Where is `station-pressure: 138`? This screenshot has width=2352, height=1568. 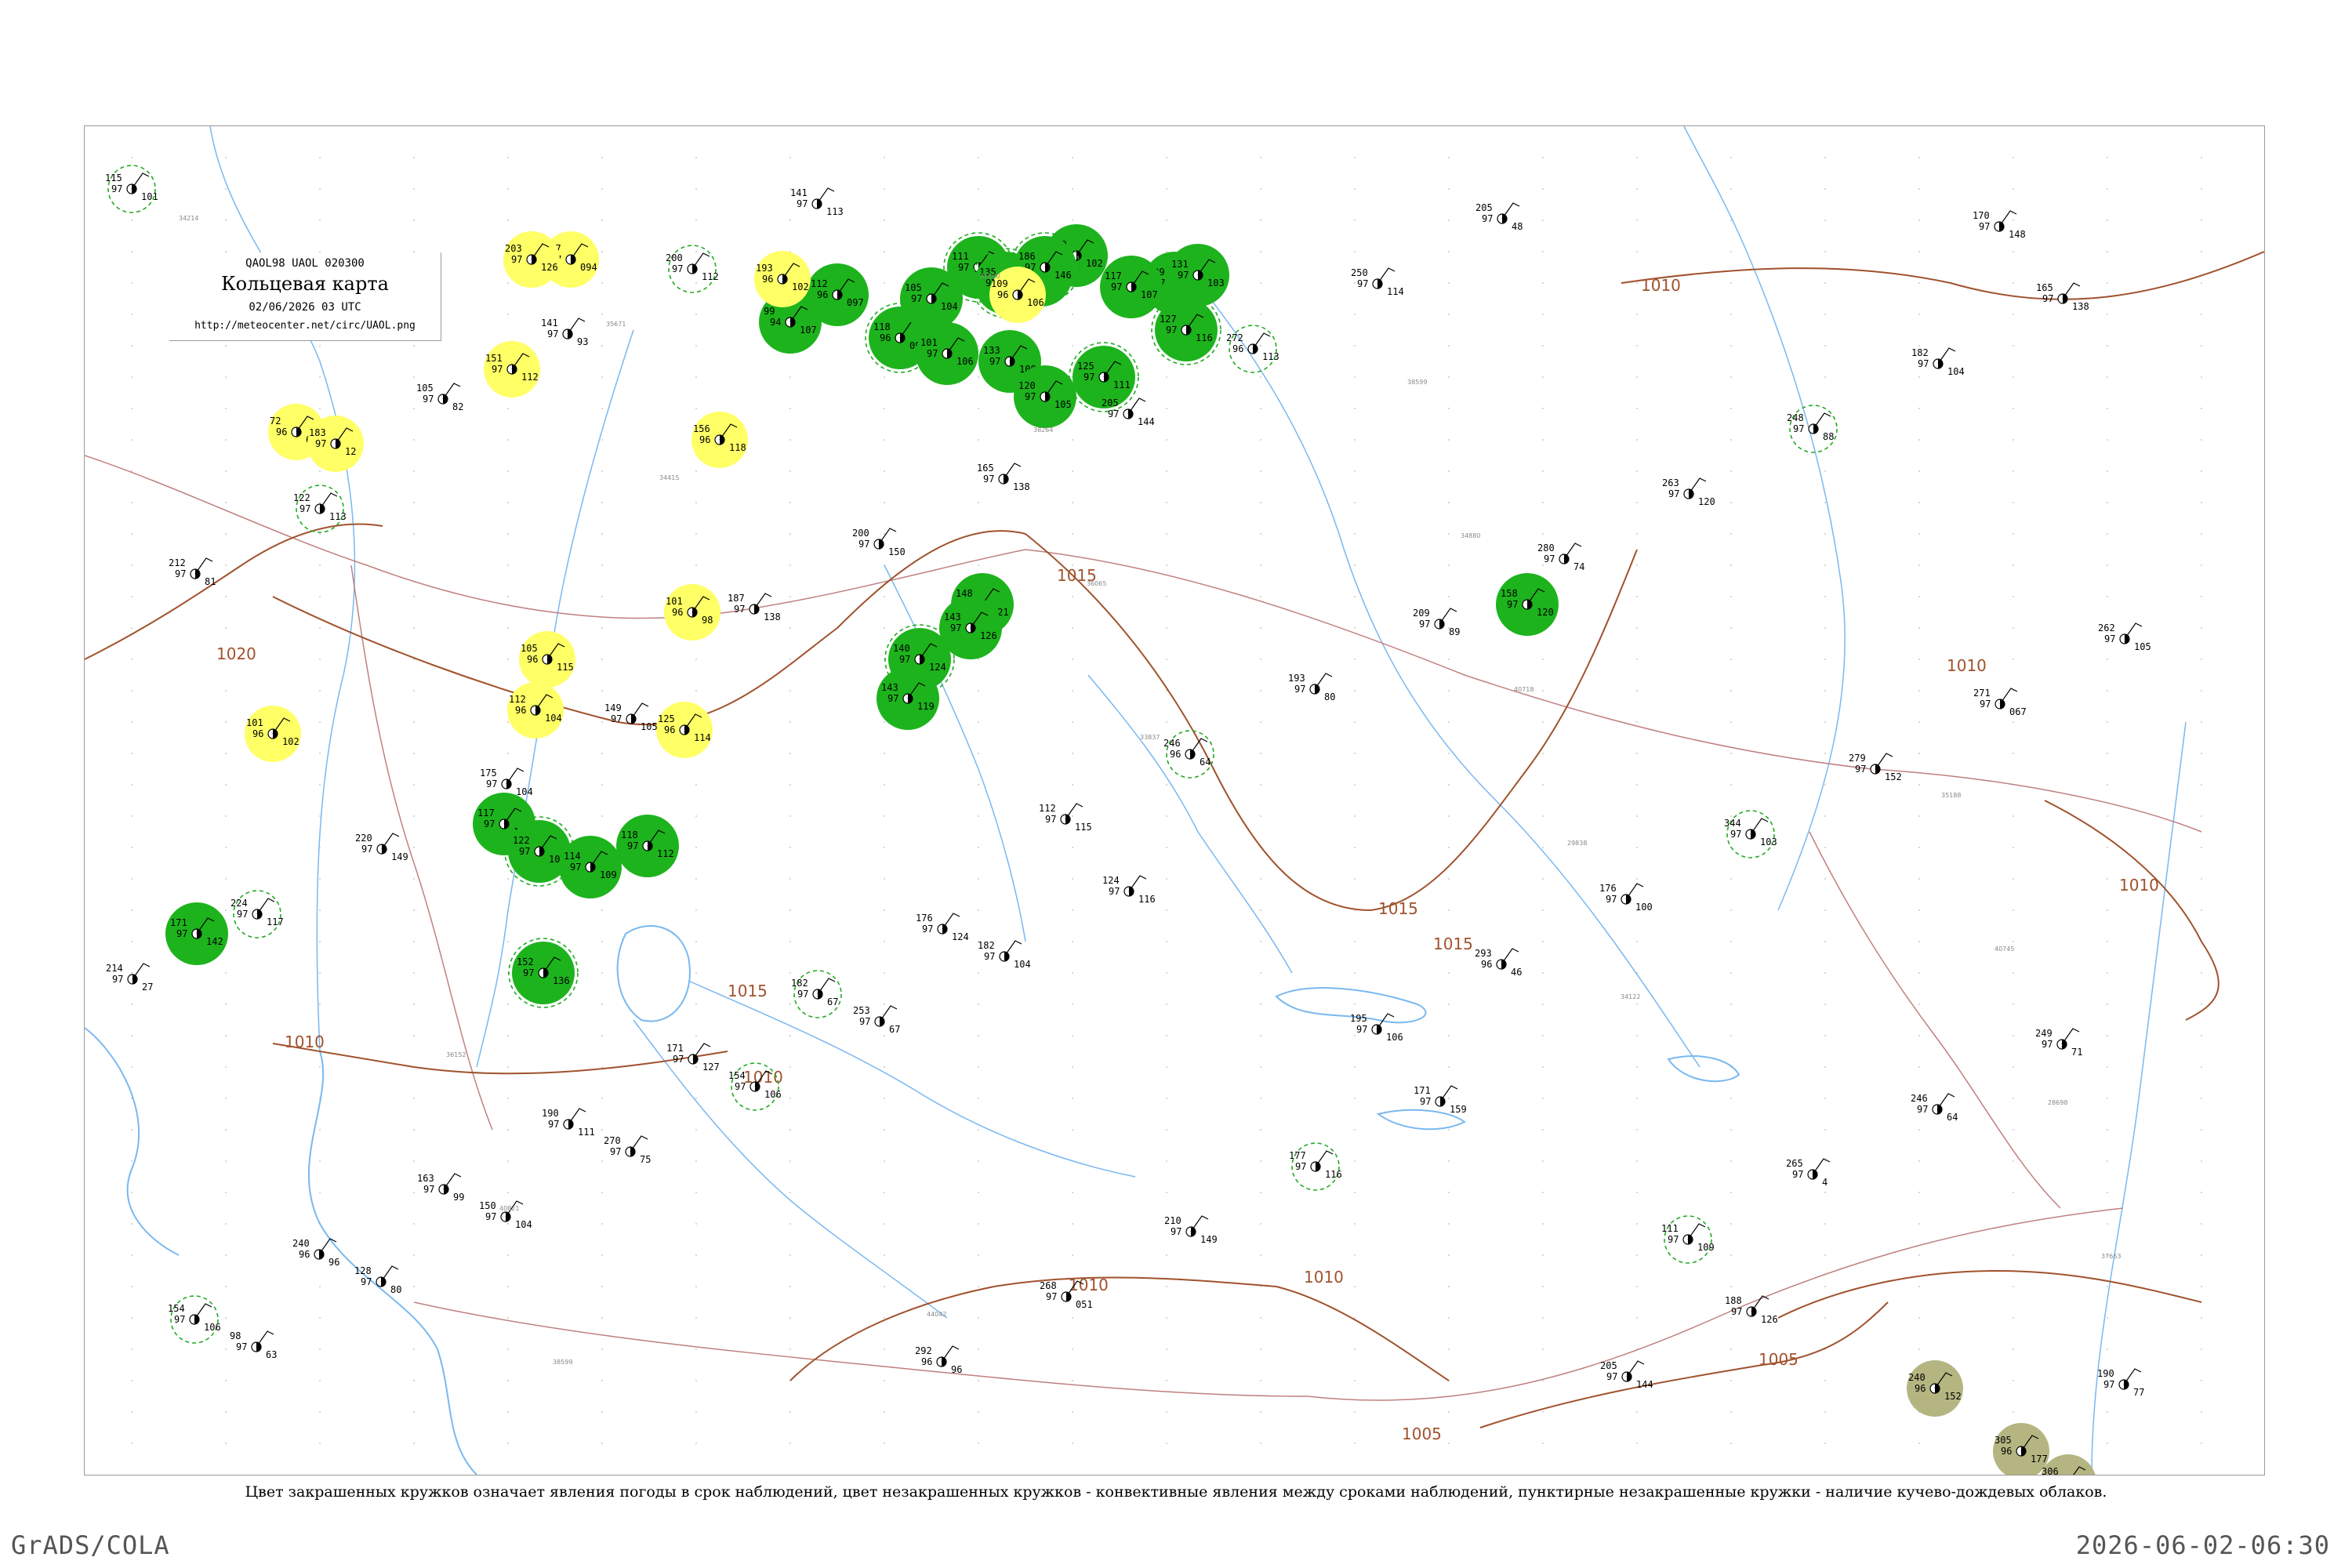 station-pressure: 138 is located at coordinates (1021, 486).